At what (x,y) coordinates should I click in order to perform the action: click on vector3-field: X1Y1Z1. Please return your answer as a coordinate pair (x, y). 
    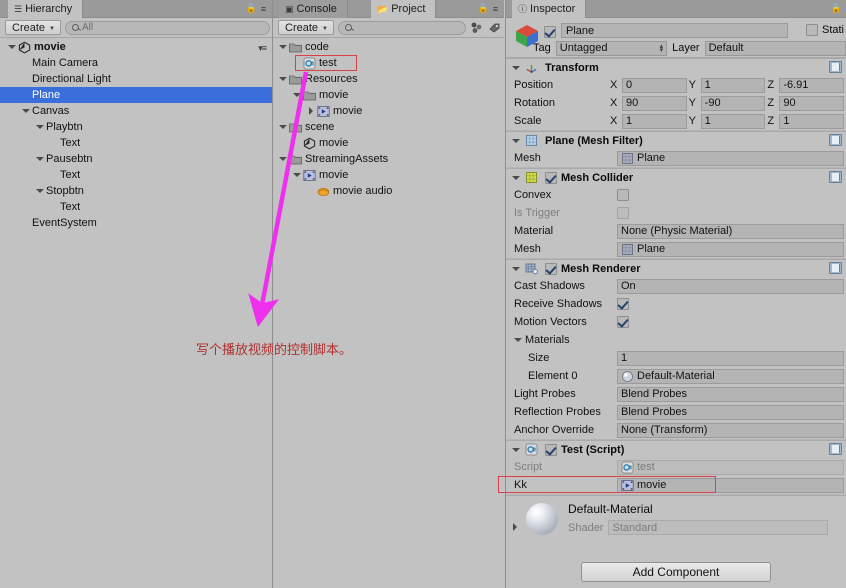
    Looking at the image, I should click on (728, 121).